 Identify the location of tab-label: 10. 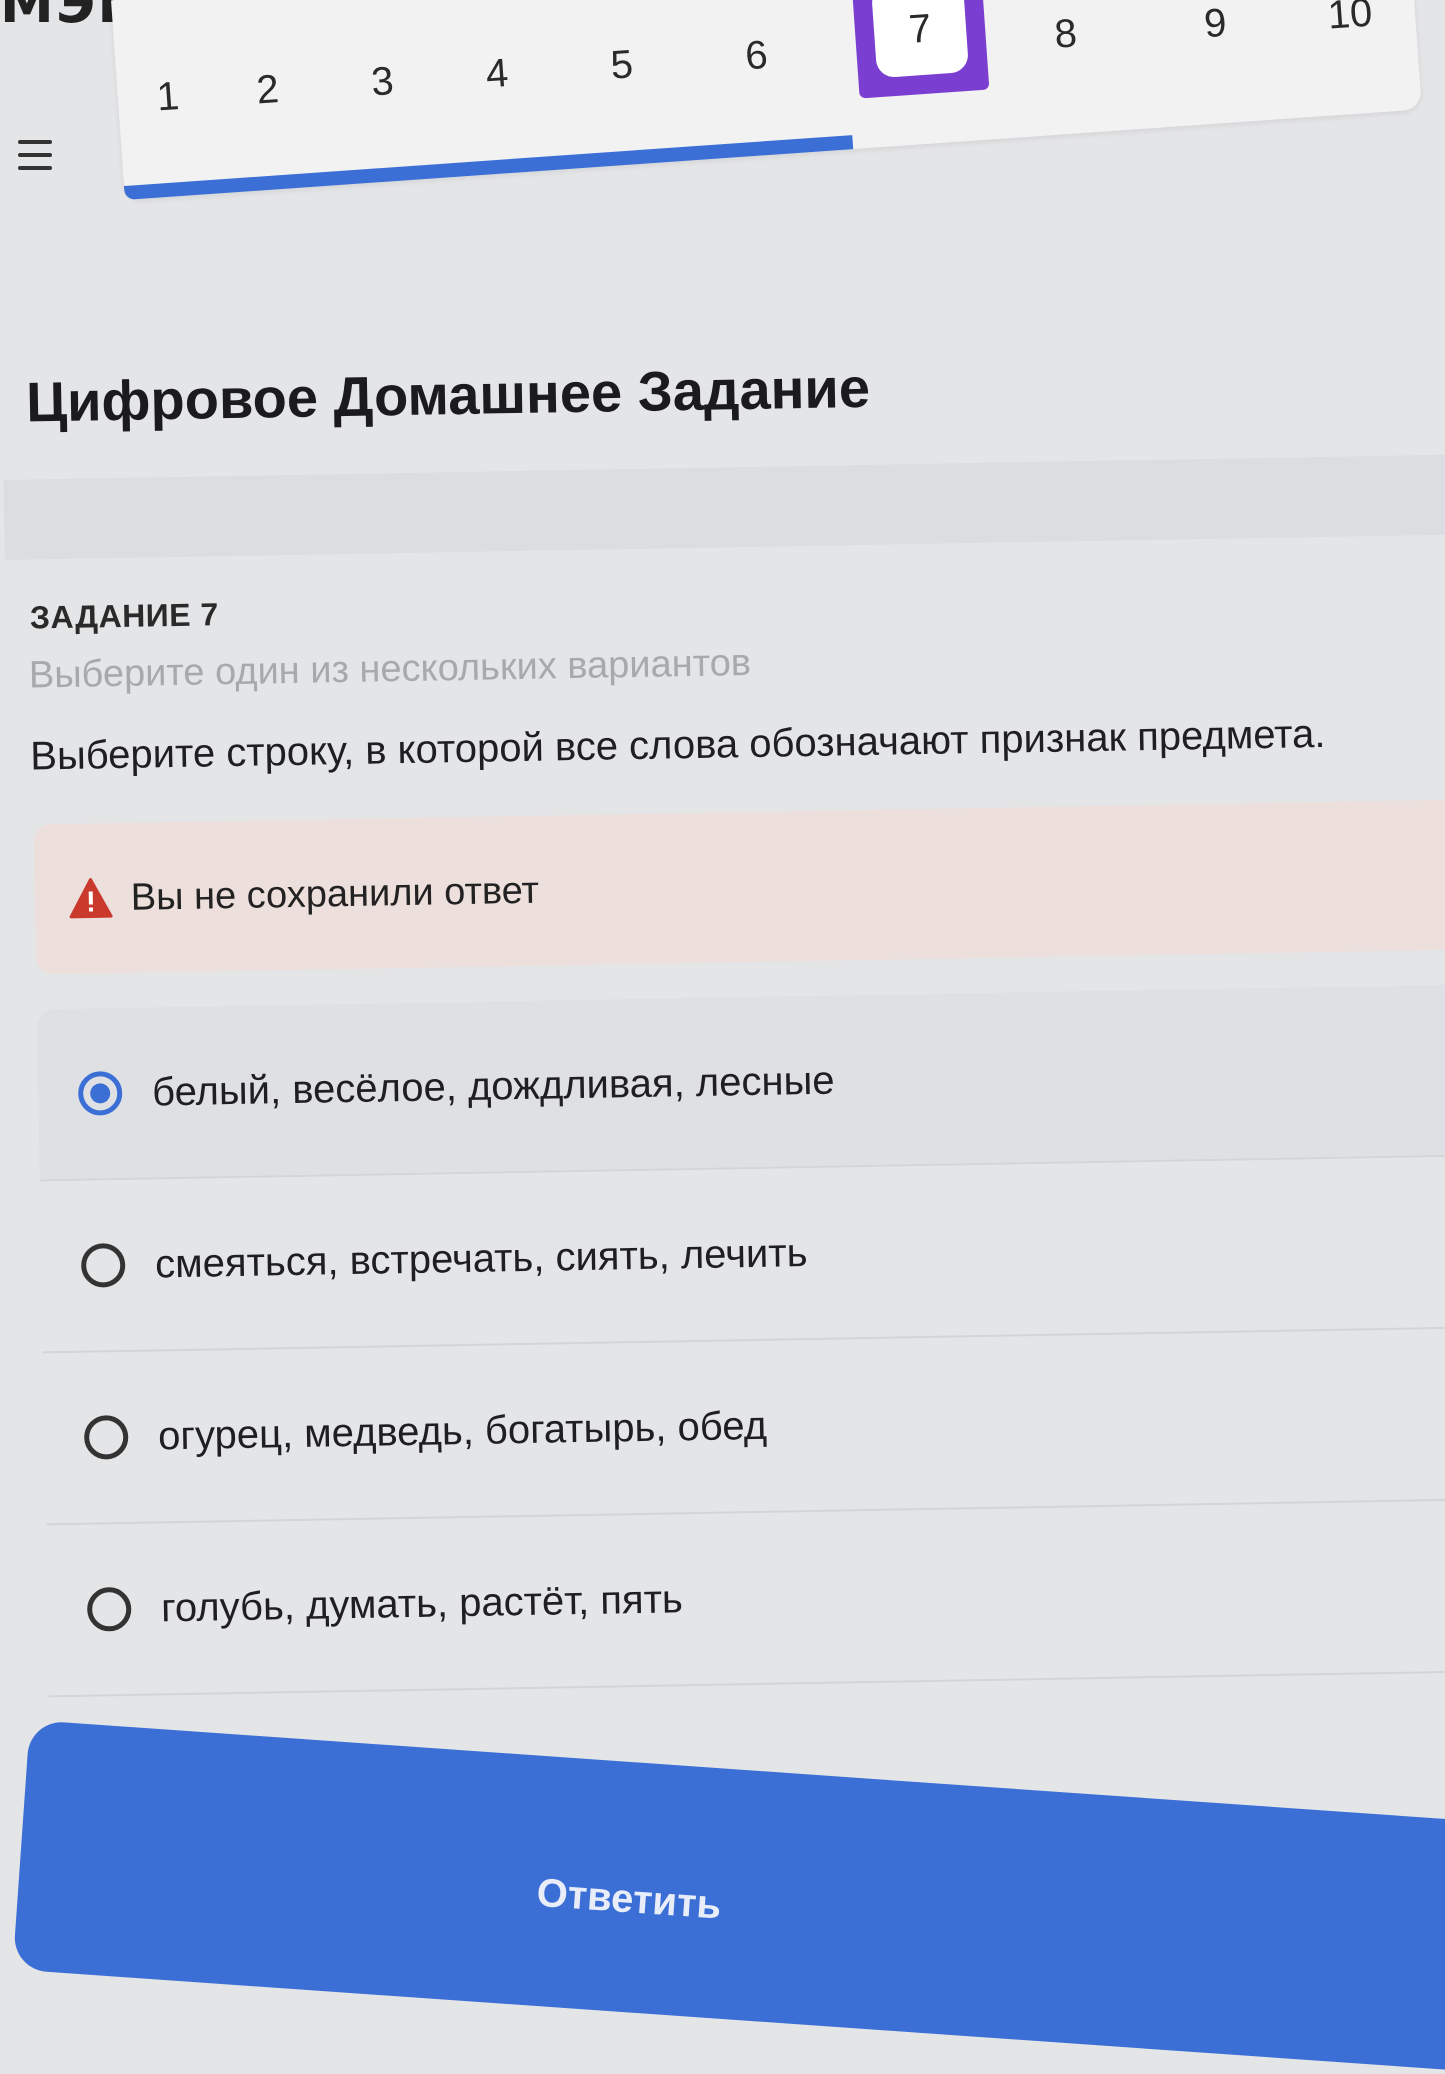
(1350, 19).